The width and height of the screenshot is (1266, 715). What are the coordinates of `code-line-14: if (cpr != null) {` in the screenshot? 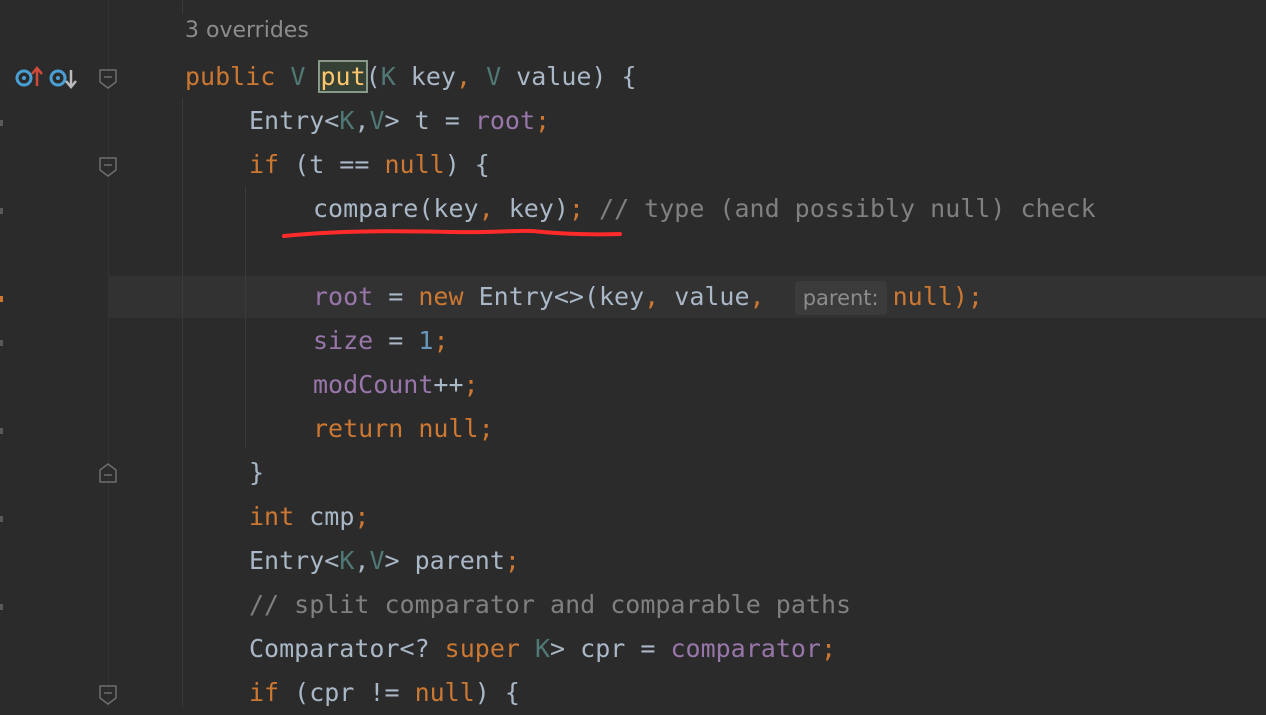 It's located at (384, 693).